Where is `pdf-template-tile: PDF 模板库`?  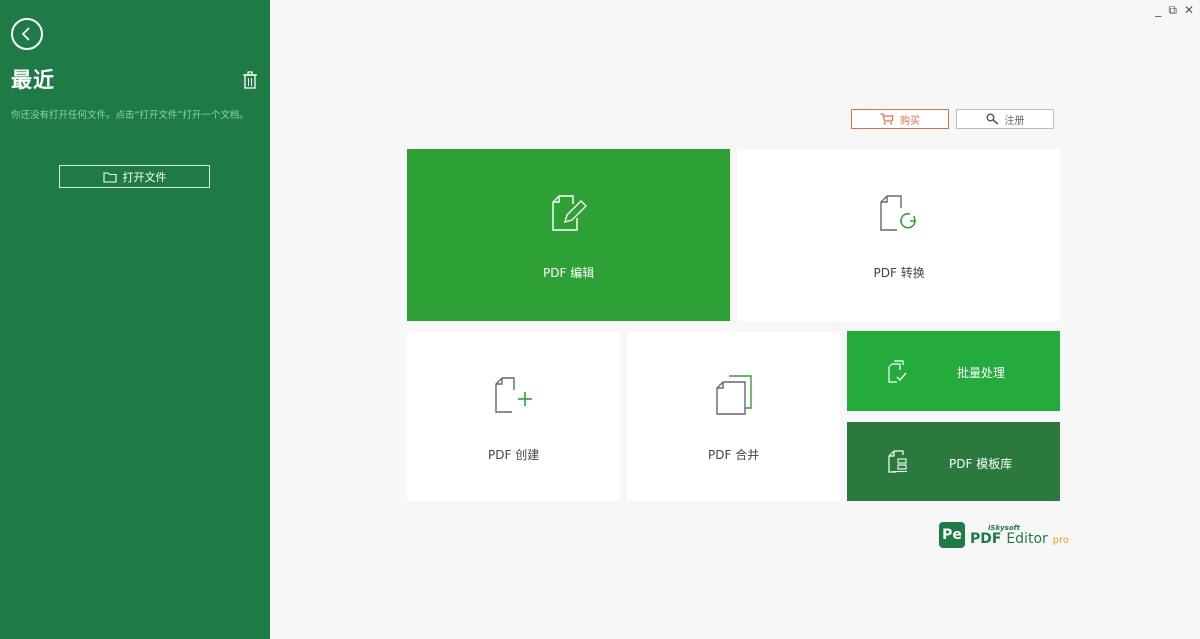
pdf-template-tile: PDF 模板库 is located at coordinates (953, 461).